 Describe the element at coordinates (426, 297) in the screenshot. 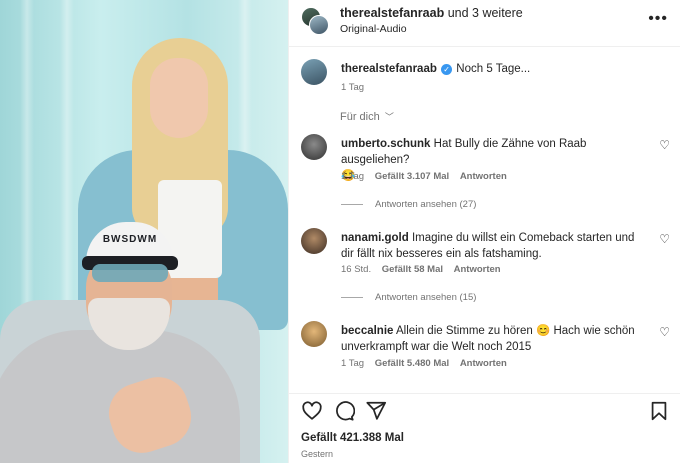

I see `view-replies-label: Antworten ansehen (15)` at that location.